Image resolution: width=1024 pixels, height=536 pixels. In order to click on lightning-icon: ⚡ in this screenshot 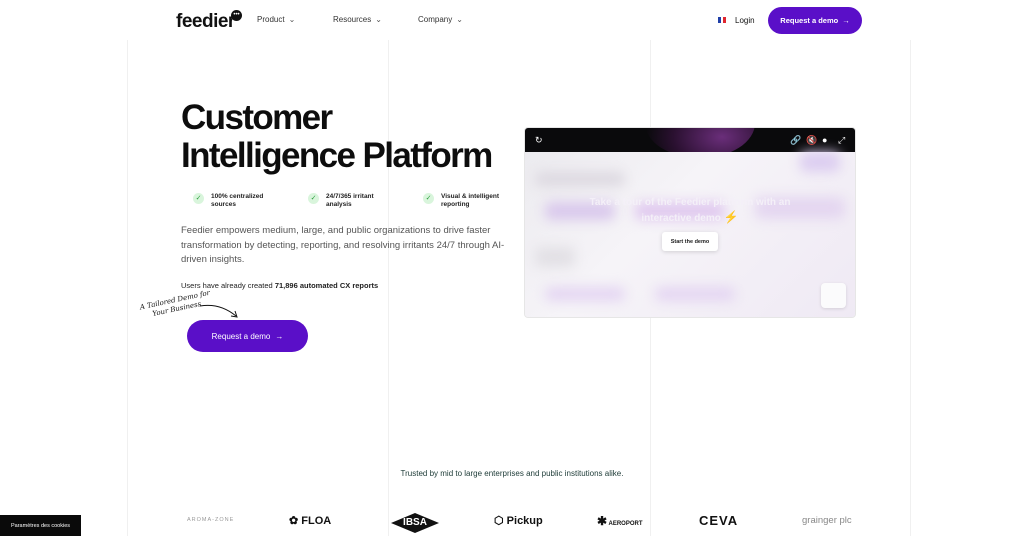, I will do `click(731, 217)`.